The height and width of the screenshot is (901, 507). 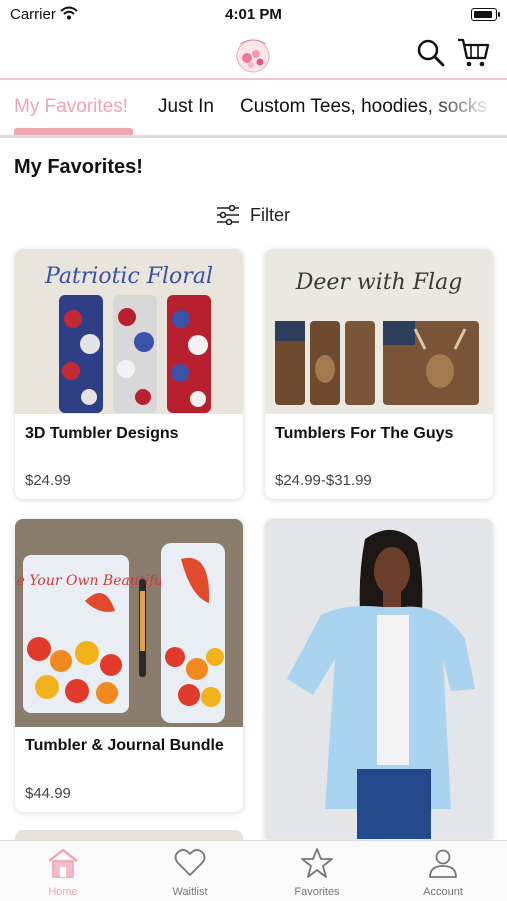 I want to click on nav-favorites: Favorites, so click(x=317, y=872).